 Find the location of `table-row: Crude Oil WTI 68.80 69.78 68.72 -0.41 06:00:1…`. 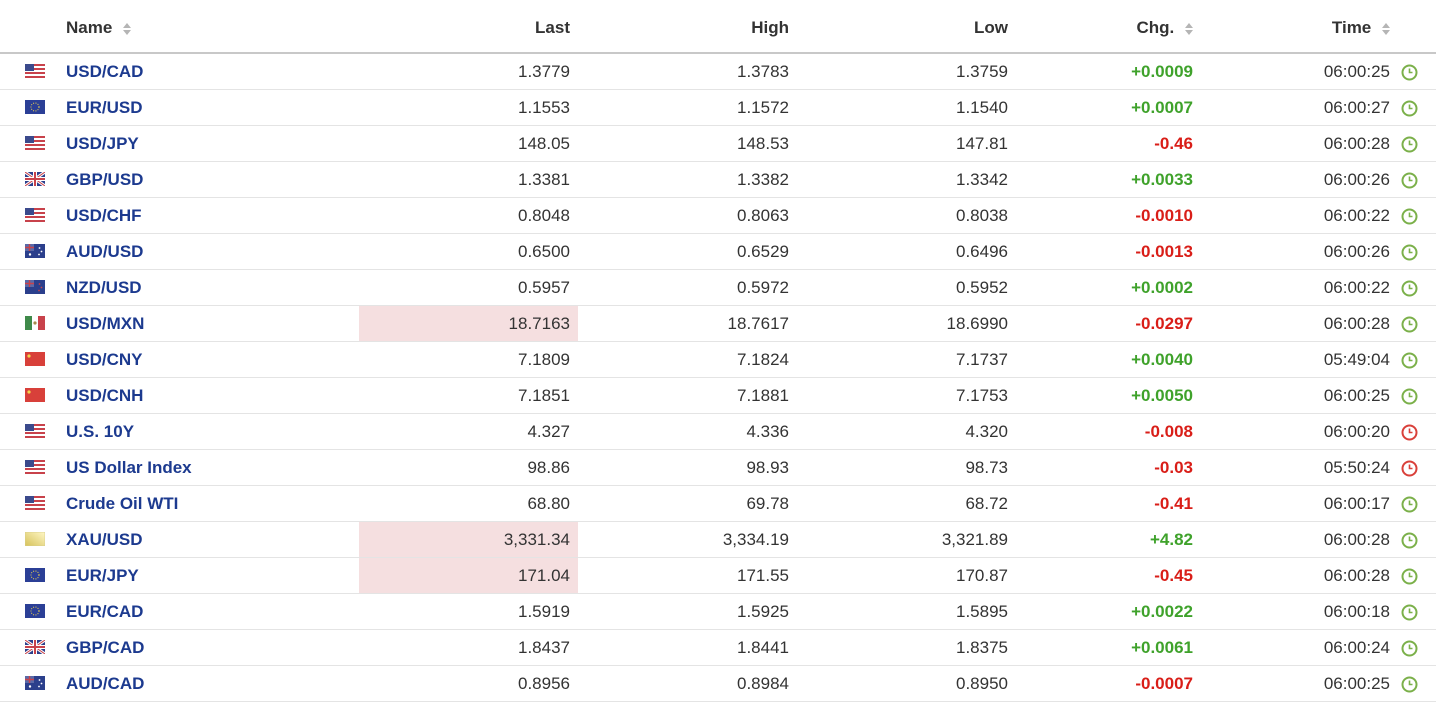

table-row: Crude Oil WTI 68.80 69.78 68.72 -0.41 06:00:1… is located at coordinates (718, 504).